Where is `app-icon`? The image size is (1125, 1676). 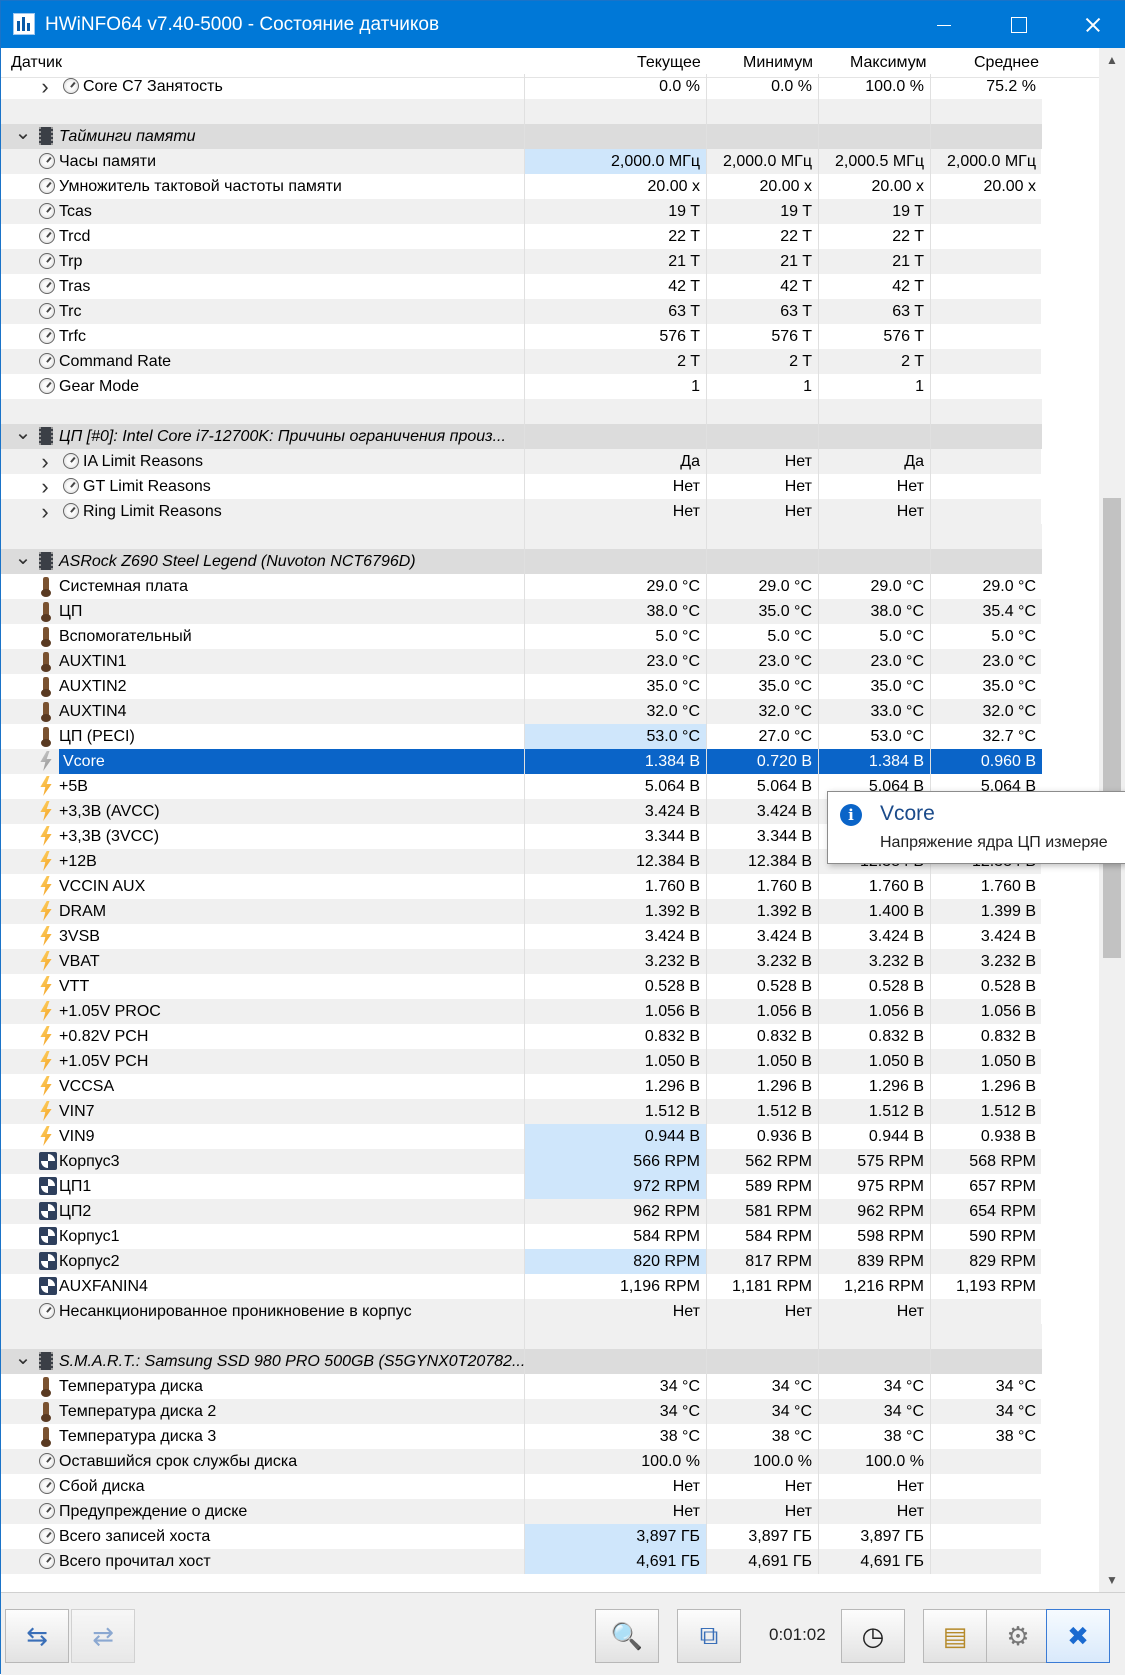
app-icon is located at coordinates (24, 24).